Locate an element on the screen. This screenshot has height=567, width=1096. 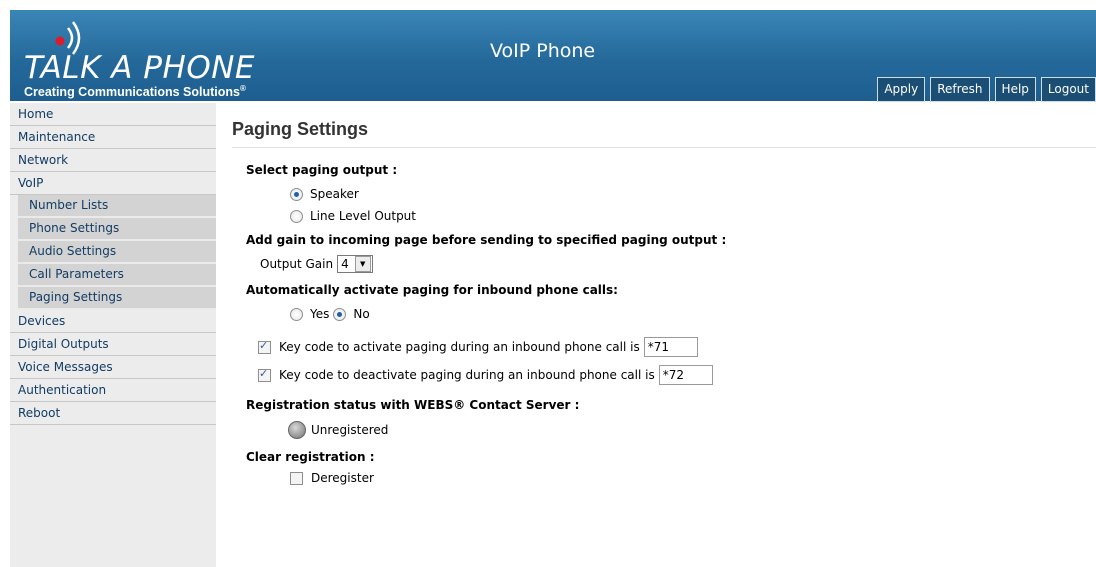
output-gain-row: Output Gain 4 ▼ is located at coordinates (316, 264).